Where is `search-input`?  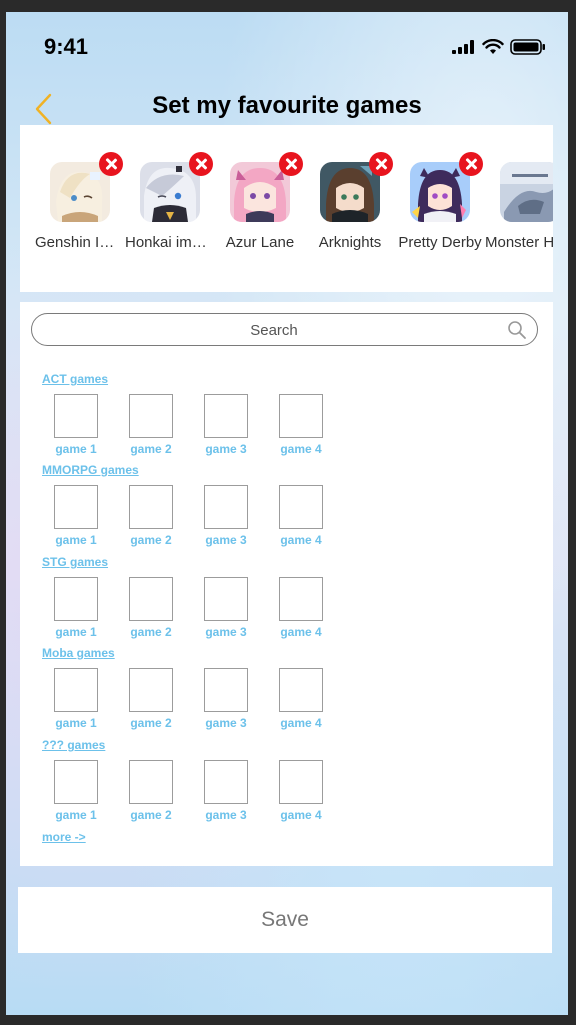
search-input is located at coordinates (274, 330).